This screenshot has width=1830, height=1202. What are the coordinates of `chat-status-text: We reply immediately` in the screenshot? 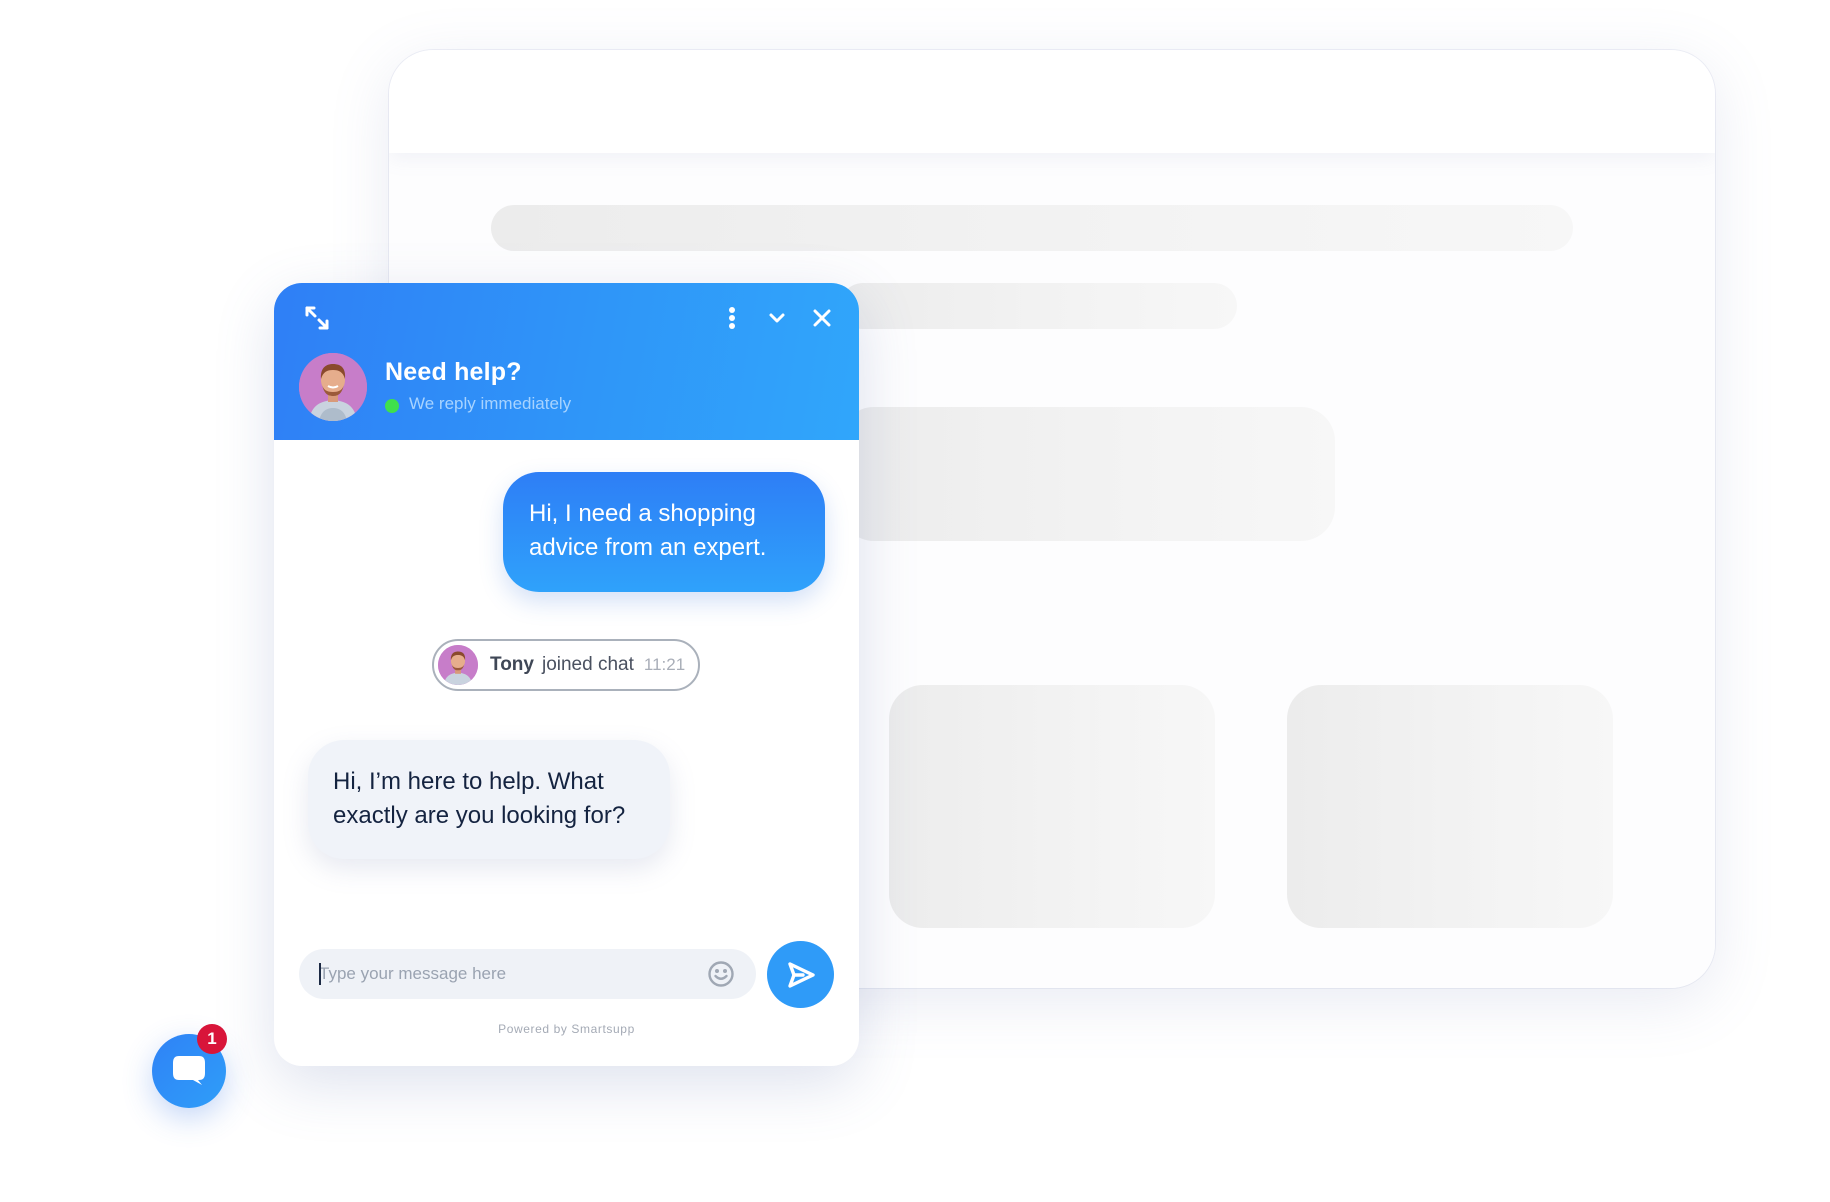 It's located at (490, 403).